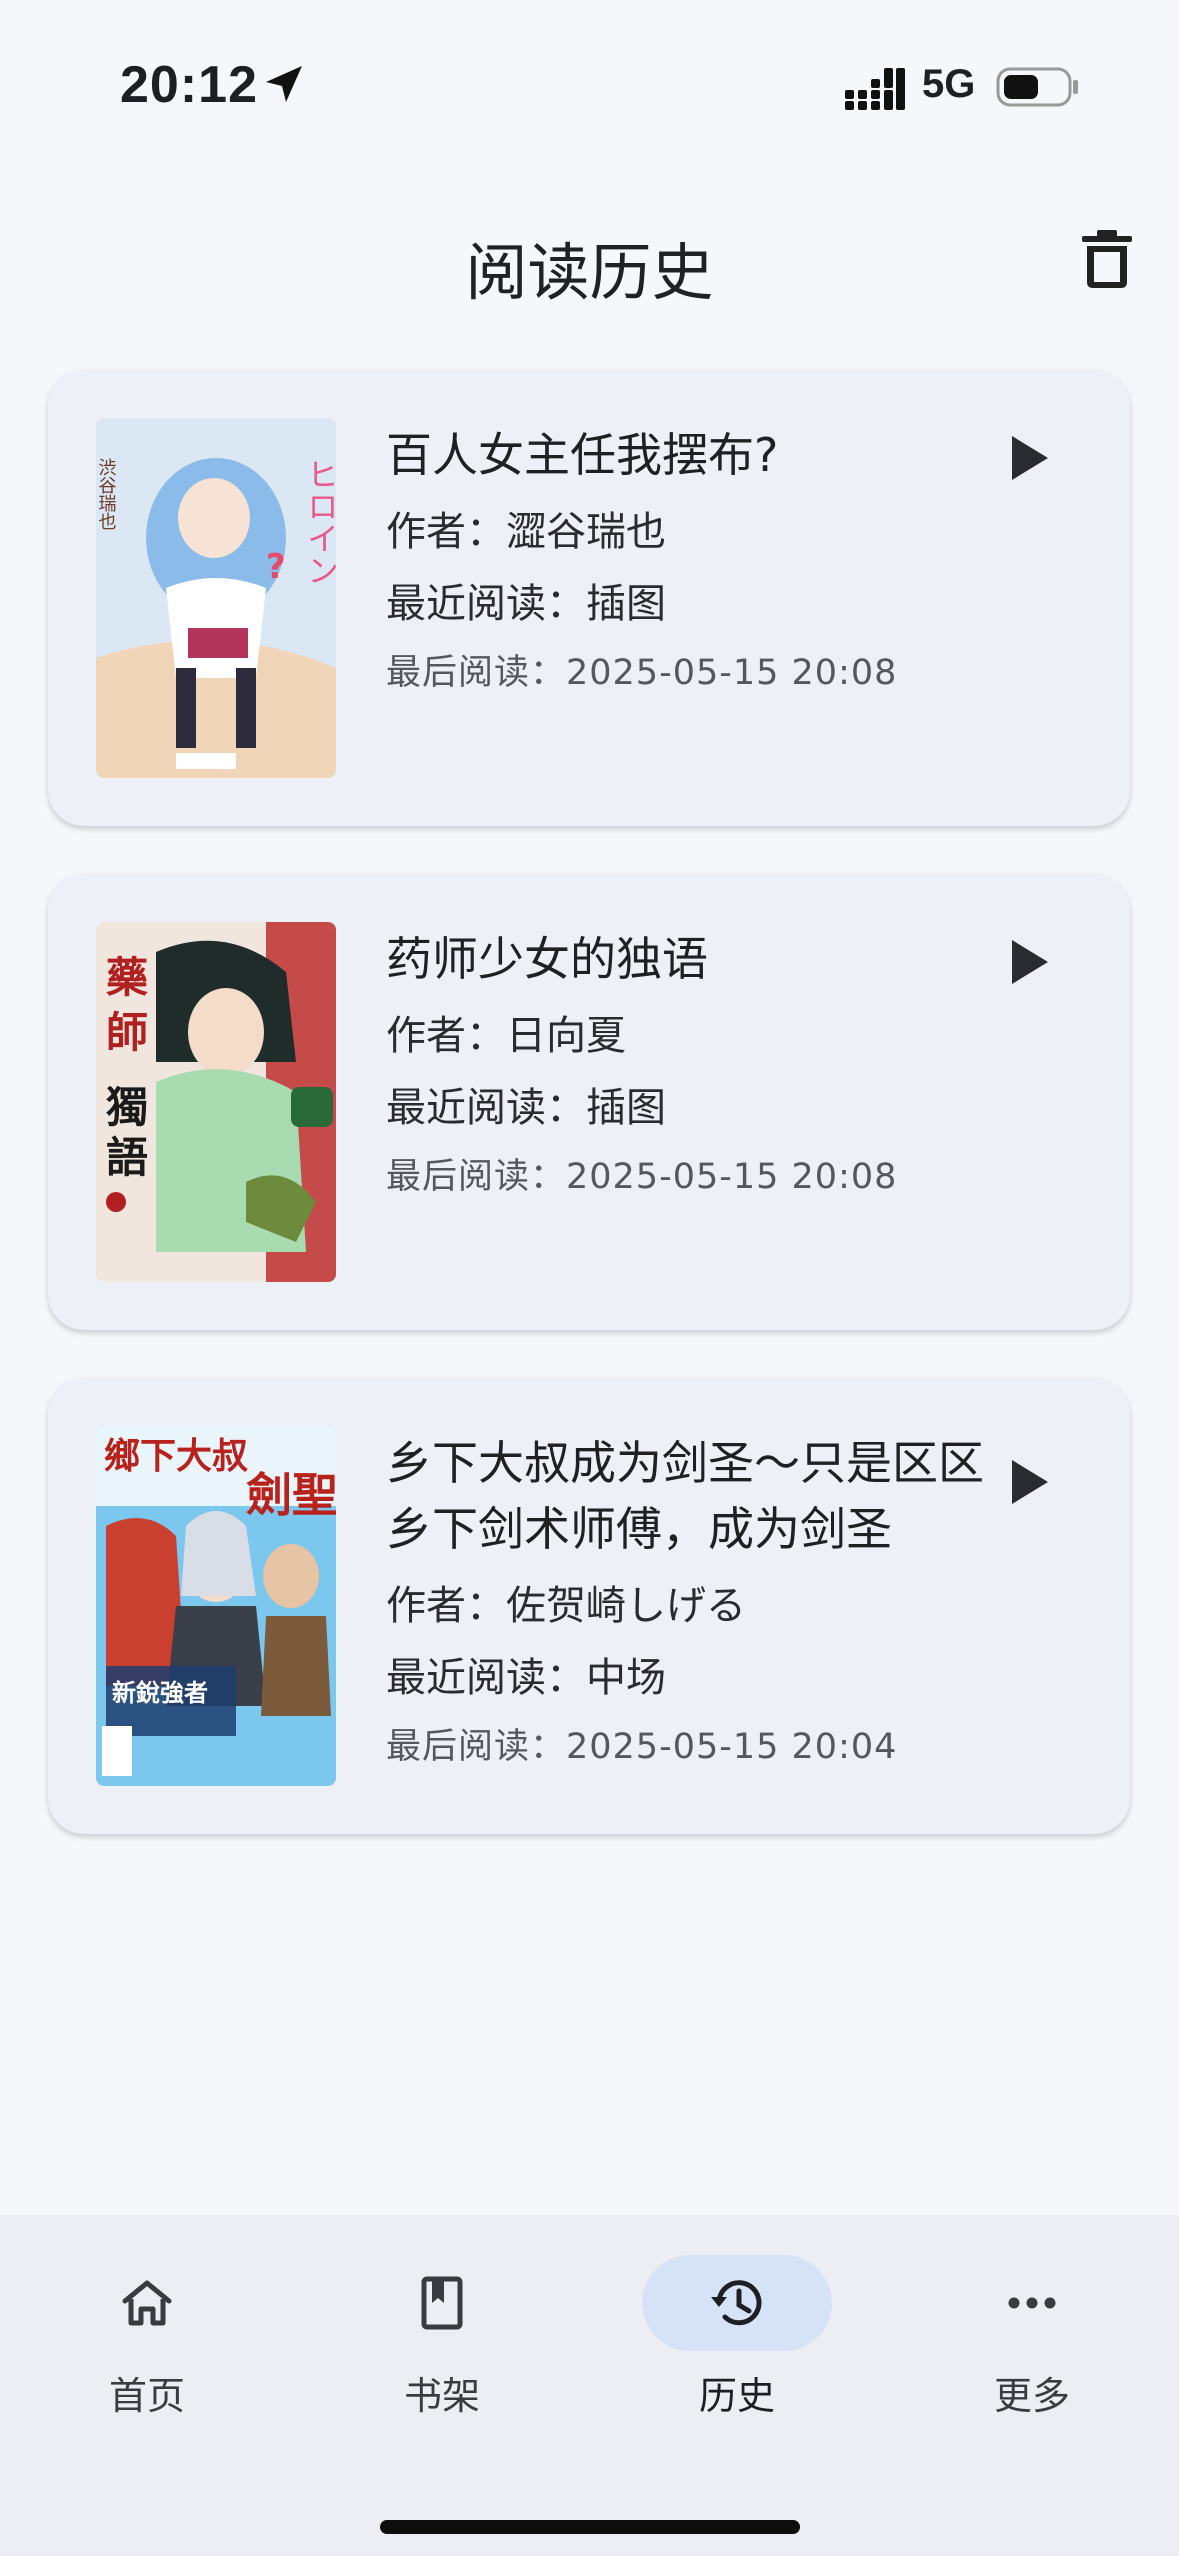  What do you see at coordinates (589, 272) in the screenshot?
I see `page-title: 阅读历史` at bounding box center [589, 272].